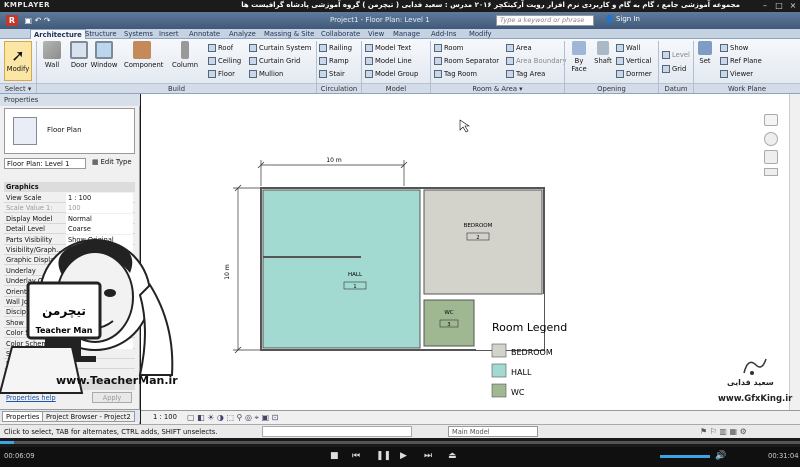 The width and height of the screenshot is (800, 467). I want to click on model-line-button: Model Line, so click(388, 61).